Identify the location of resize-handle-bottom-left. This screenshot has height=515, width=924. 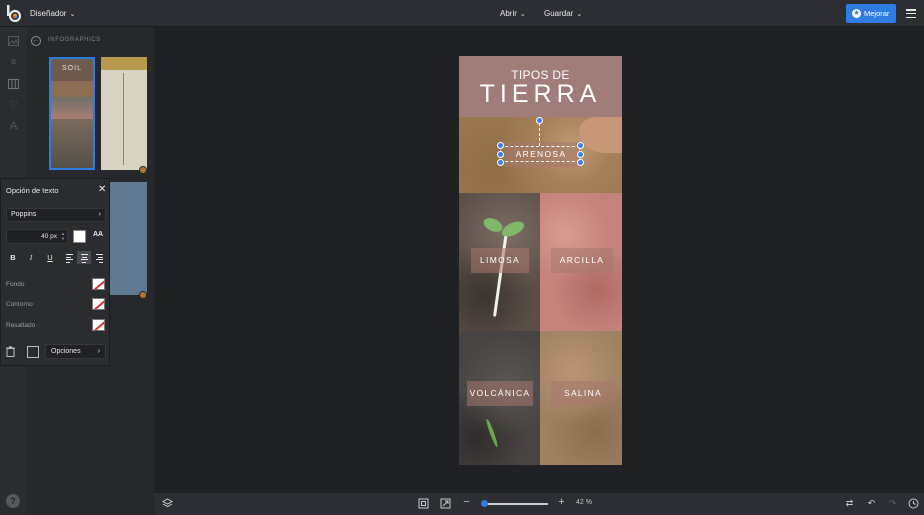
(500, 162).